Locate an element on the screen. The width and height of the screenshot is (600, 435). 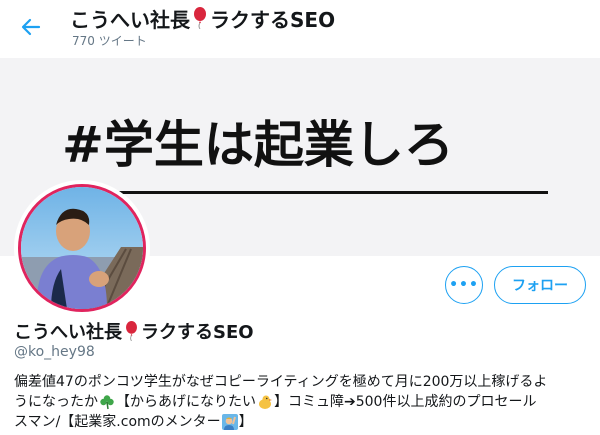
bio-text: 】 is located at coordinates (245, 422).